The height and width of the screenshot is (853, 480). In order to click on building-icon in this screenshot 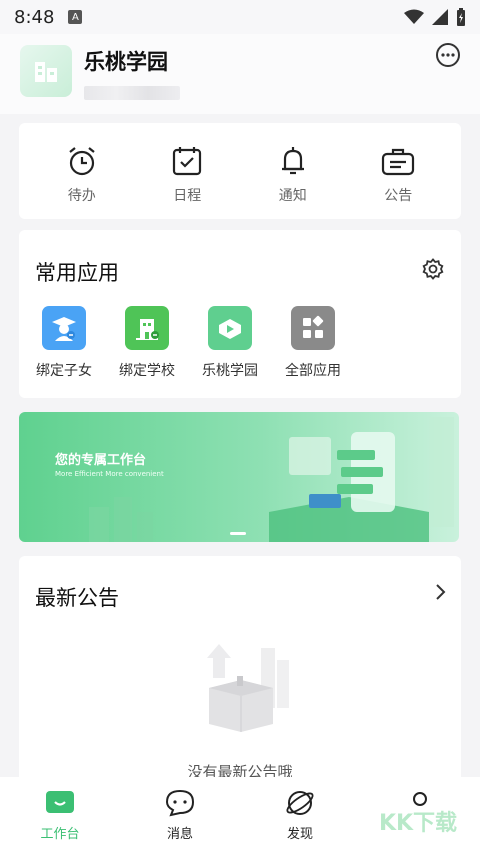, I will do `click(46, 72)`.